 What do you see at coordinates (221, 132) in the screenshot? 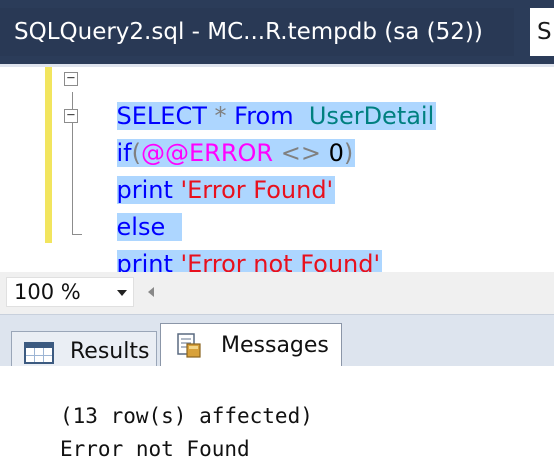
I see `code-line-2: if(@@ERROR <> 0)` at bounding box center [221, 132].